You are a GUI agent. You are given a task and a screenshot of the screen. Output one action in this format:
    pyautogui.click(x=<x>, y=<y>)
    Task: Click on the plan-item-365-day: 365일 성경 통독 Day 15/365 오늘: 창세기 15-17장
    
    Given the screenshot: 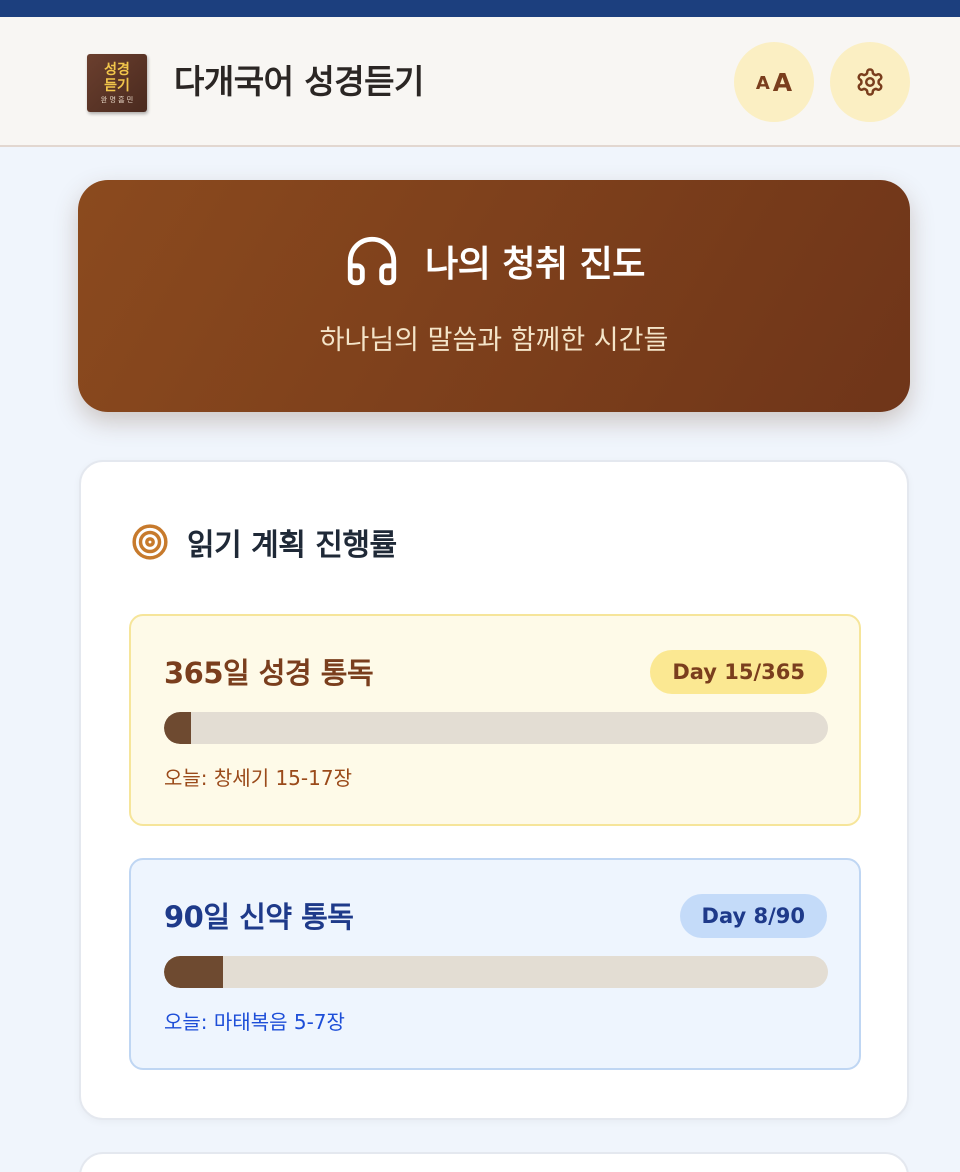 What is the action you would take?
    pyautogui.click(x=495, y=720)
    